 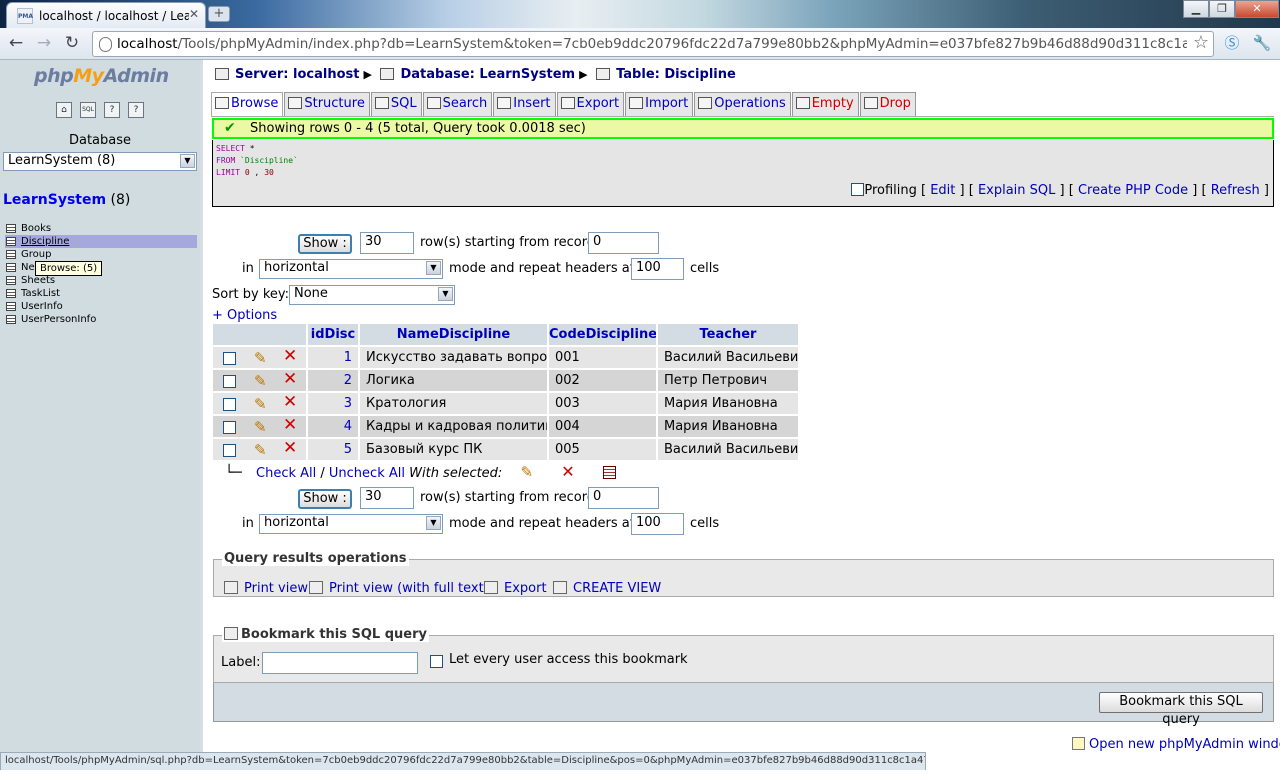 What do you see at coordinates (487, 74) in the screenshot?
I see `breadcrumb-database: Database: LearnSystem` at bounding box center [487, 74].